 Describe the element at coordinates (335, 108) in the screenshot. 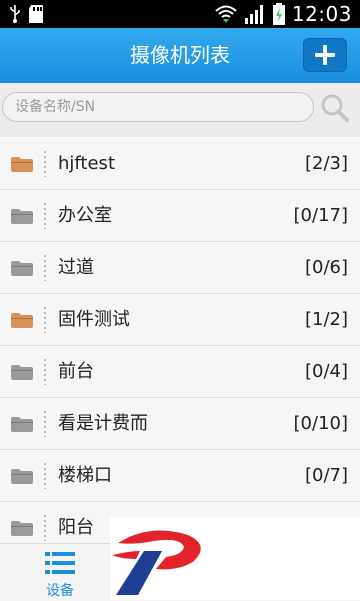

I see `search-icon` at that location.